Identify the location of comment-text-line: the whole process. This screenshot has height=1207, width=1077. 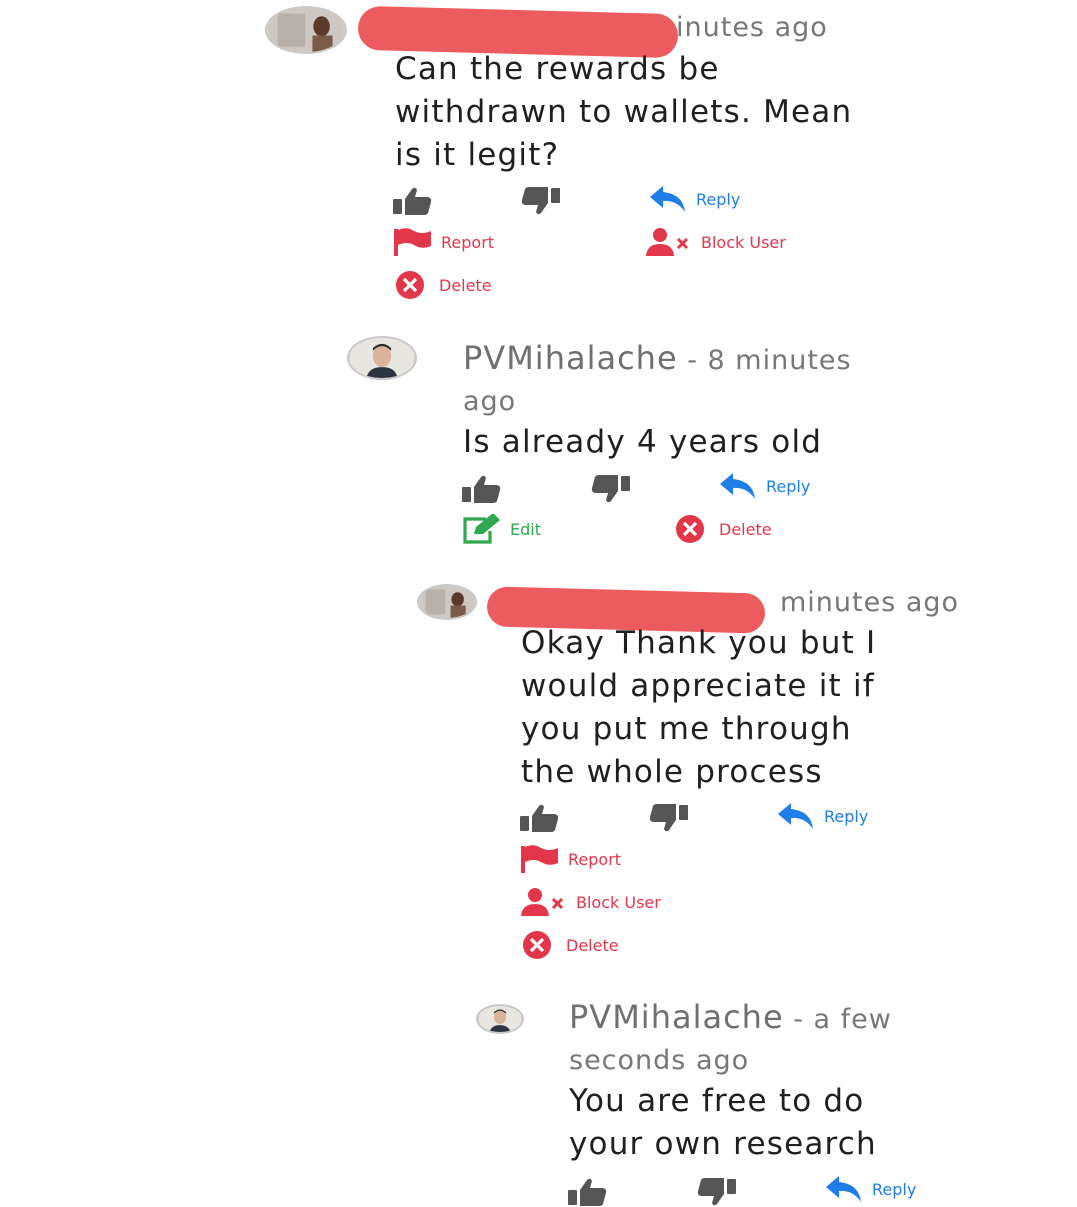
(672, 772).